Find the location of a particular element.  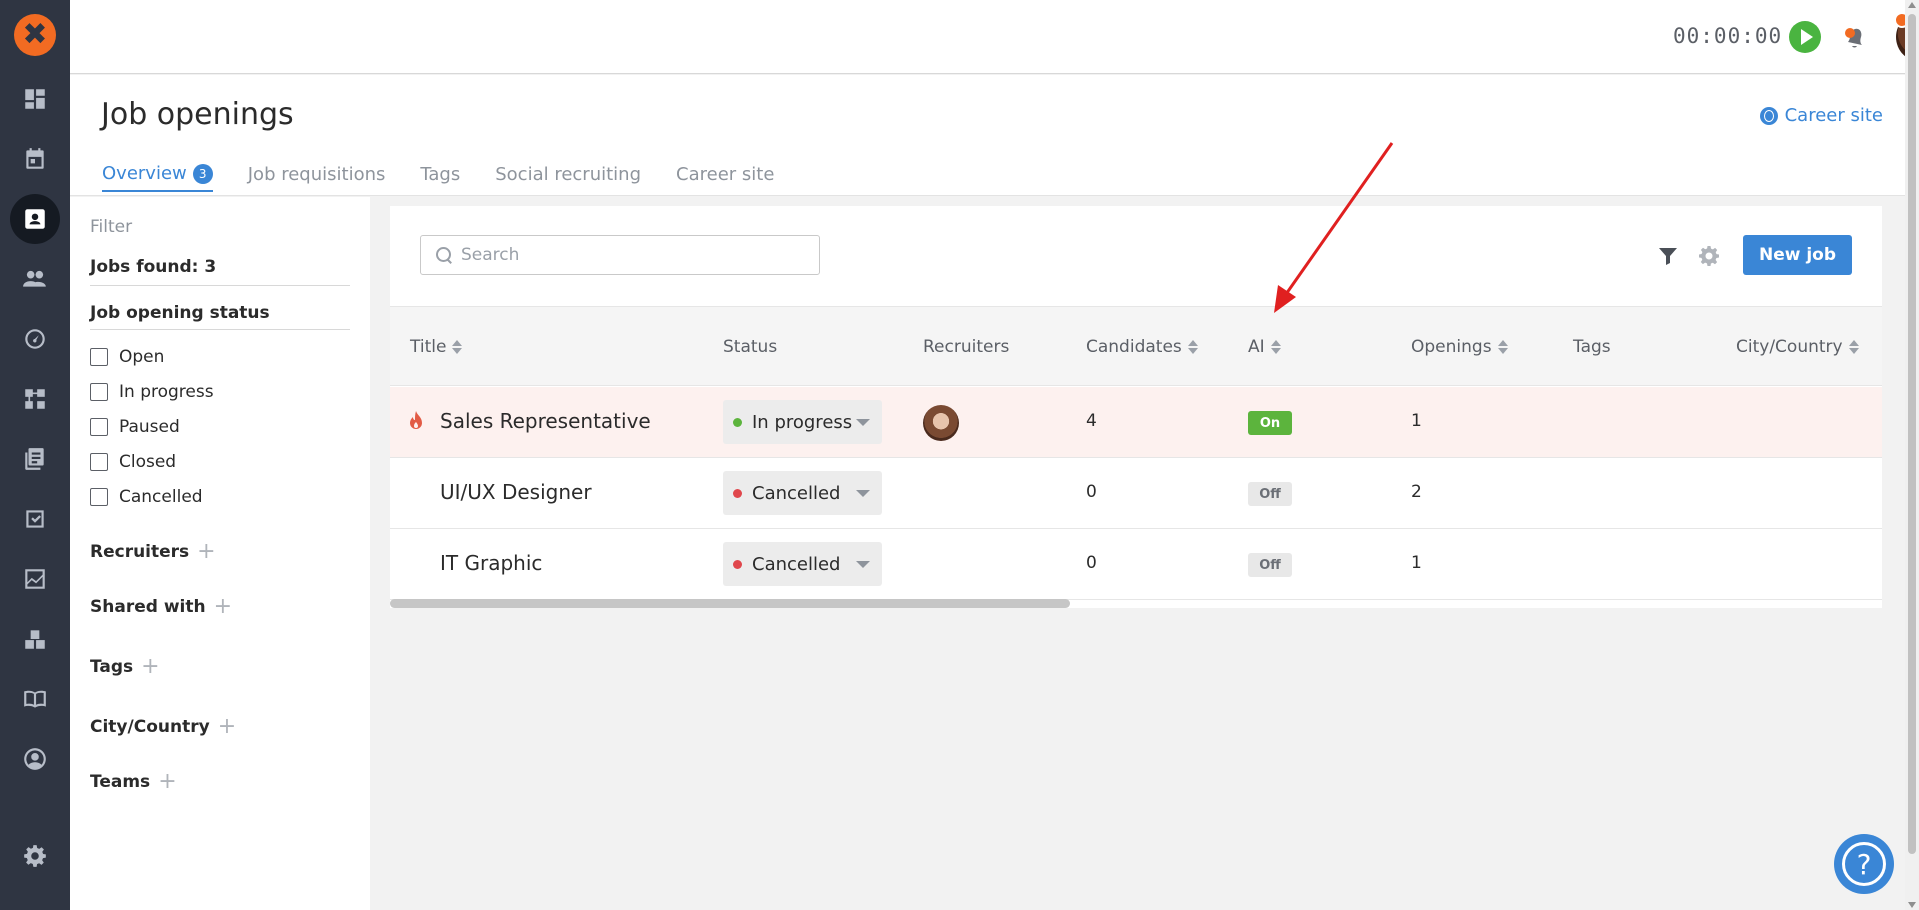

job-title-link: IT Graphic is located at coordinates (491, 563).